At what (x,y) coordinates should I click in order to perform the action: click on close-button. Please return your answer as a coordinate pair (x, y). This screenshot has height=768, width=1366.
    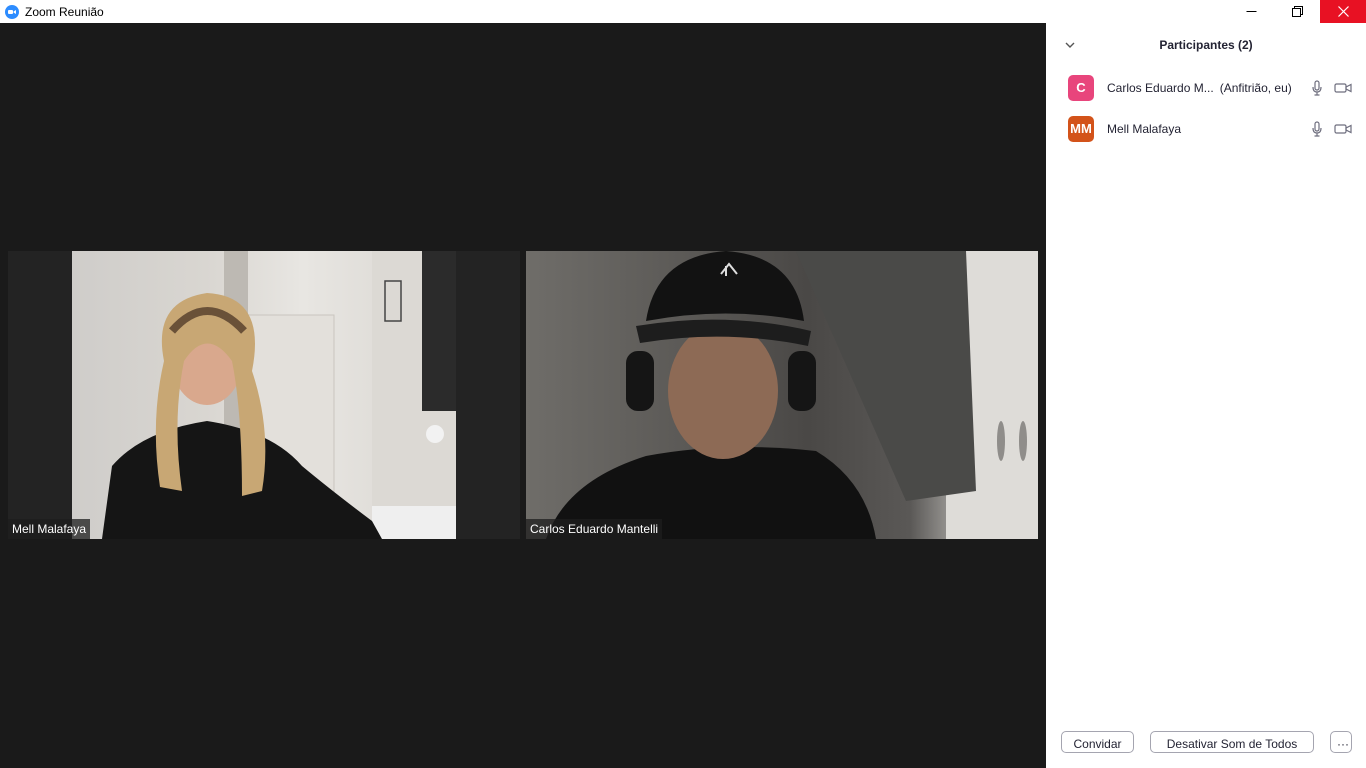
    Looking at the image, I should click on (1343, 11).